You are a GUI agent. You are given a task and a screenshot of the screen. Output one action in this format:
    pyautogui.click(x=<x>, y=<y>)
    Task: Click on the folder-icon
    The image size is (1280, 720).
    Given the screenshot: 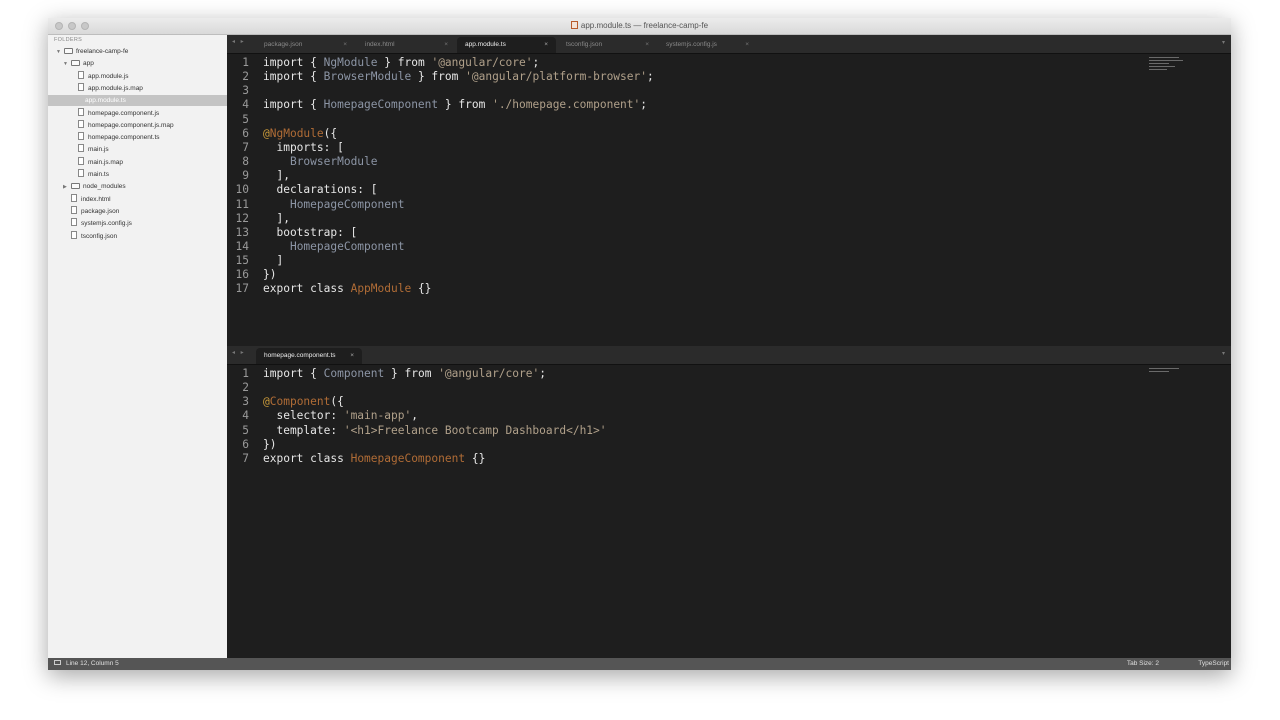 What is the action you would take?
    pyautogui.click(x=75, y=63)
    